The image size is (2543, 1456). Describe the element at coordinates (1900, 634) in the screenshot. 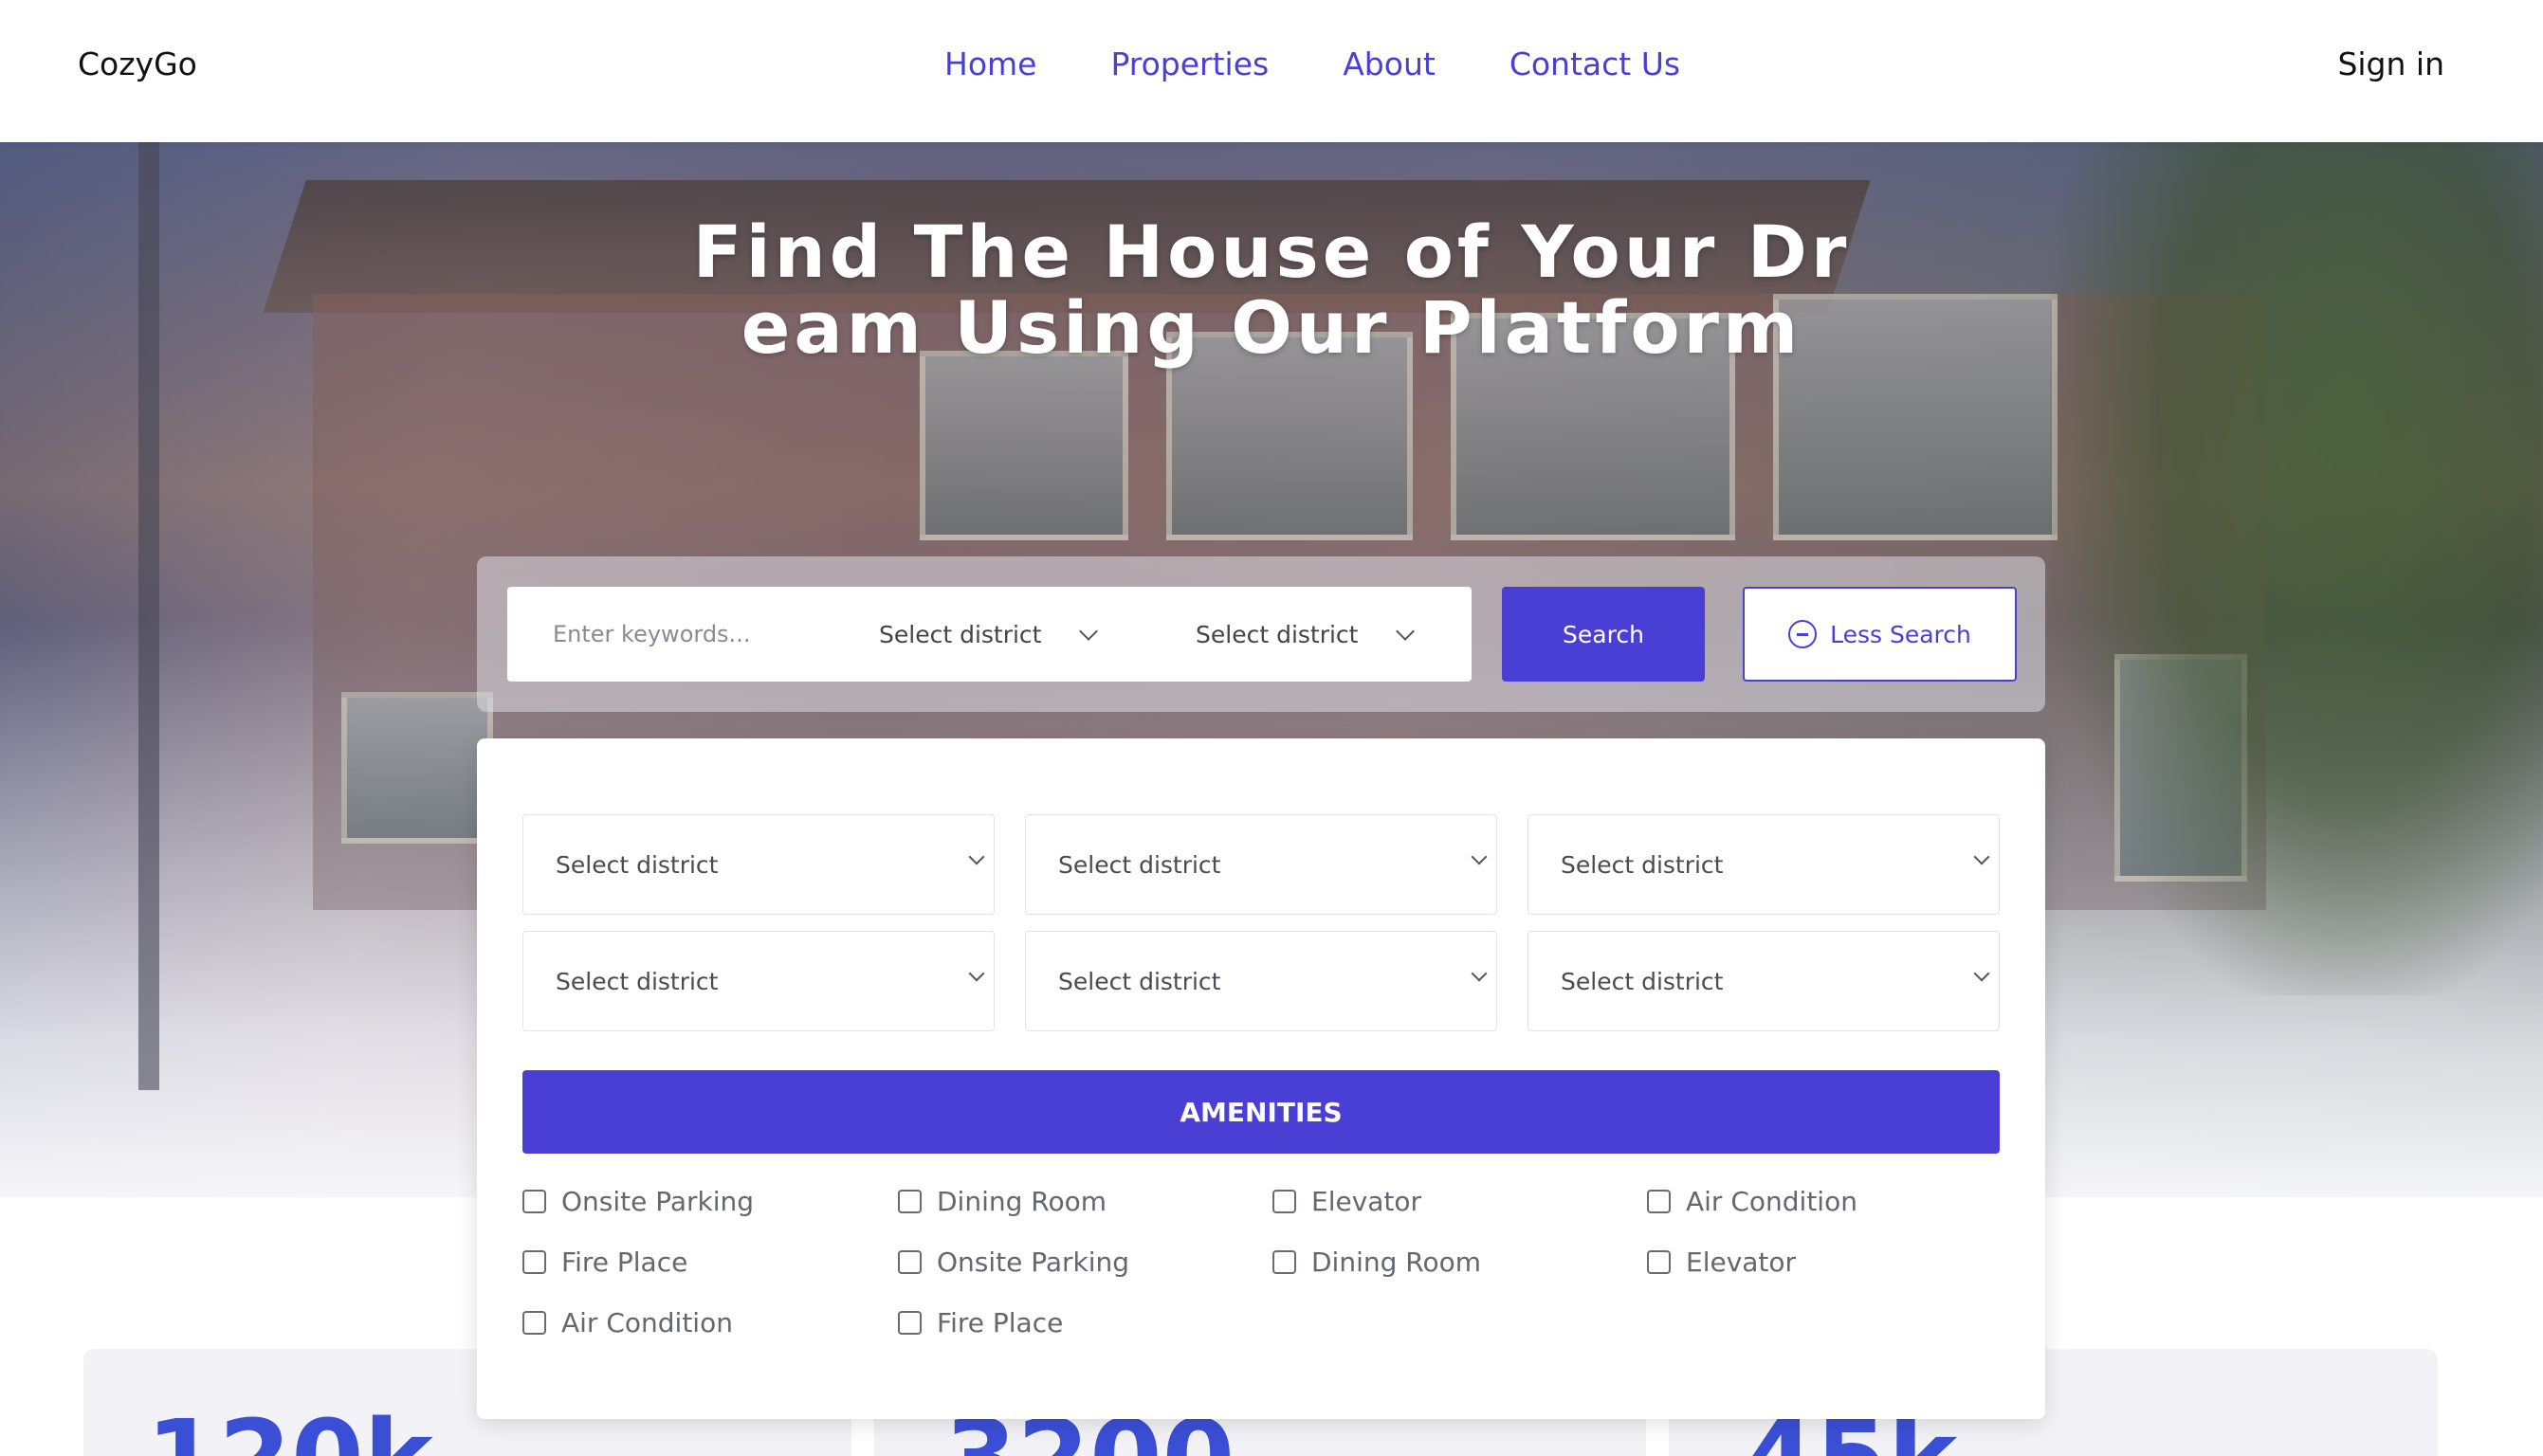

I see `less-search-label: Less Search` at that location.